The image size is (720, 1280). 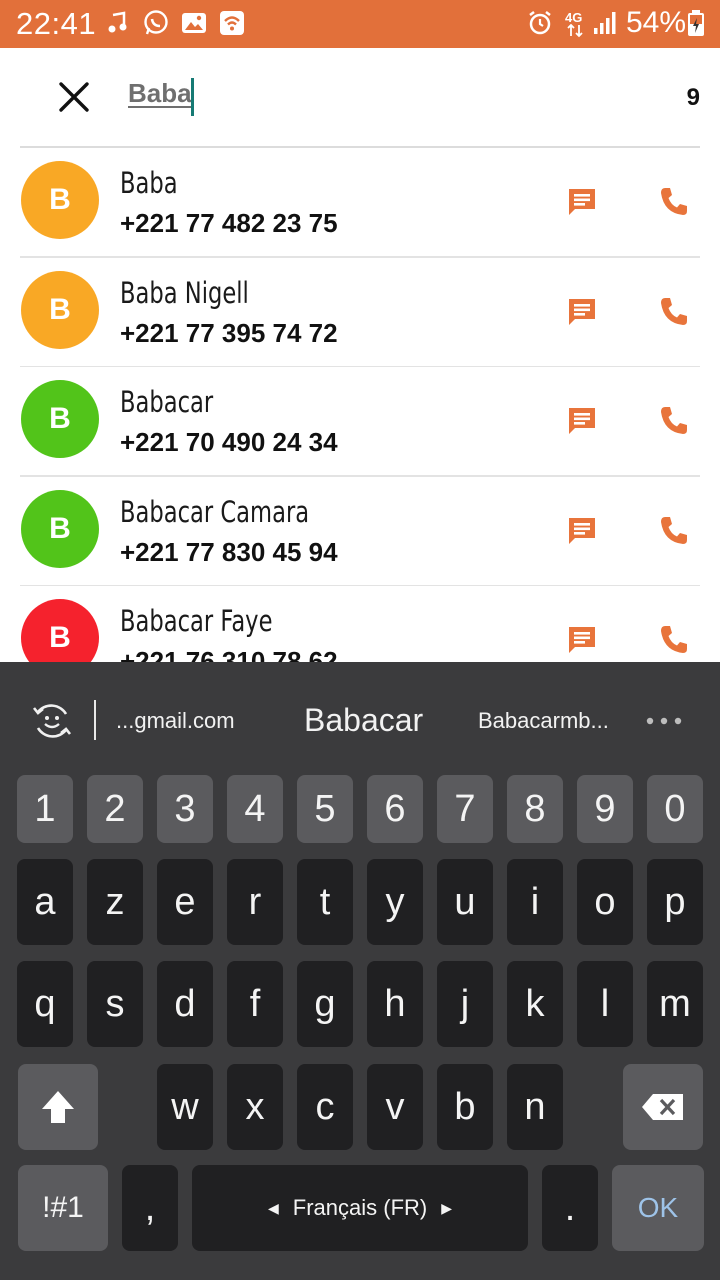 I want to click on key-l: l, so click(x=605, y=1004).